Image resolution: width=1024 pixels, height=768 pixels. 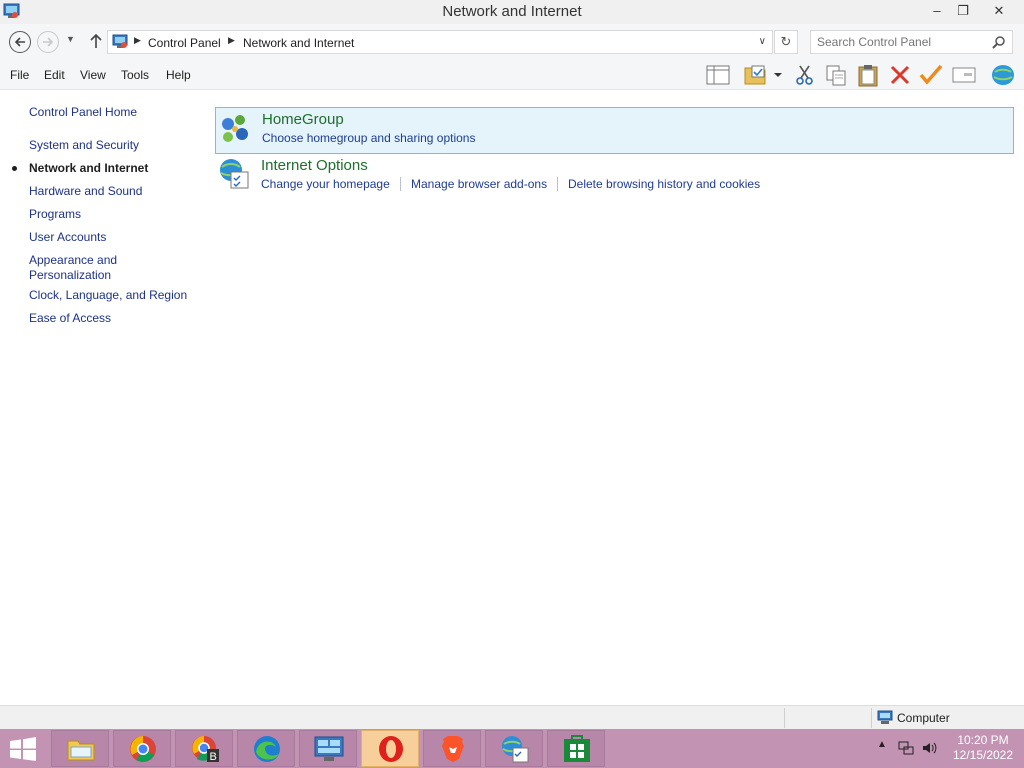 What do you see at coordinates (67, 237) in the screenshot?
I see `nav-user-accounts: User Accounts` at bounding box center [67, 237].